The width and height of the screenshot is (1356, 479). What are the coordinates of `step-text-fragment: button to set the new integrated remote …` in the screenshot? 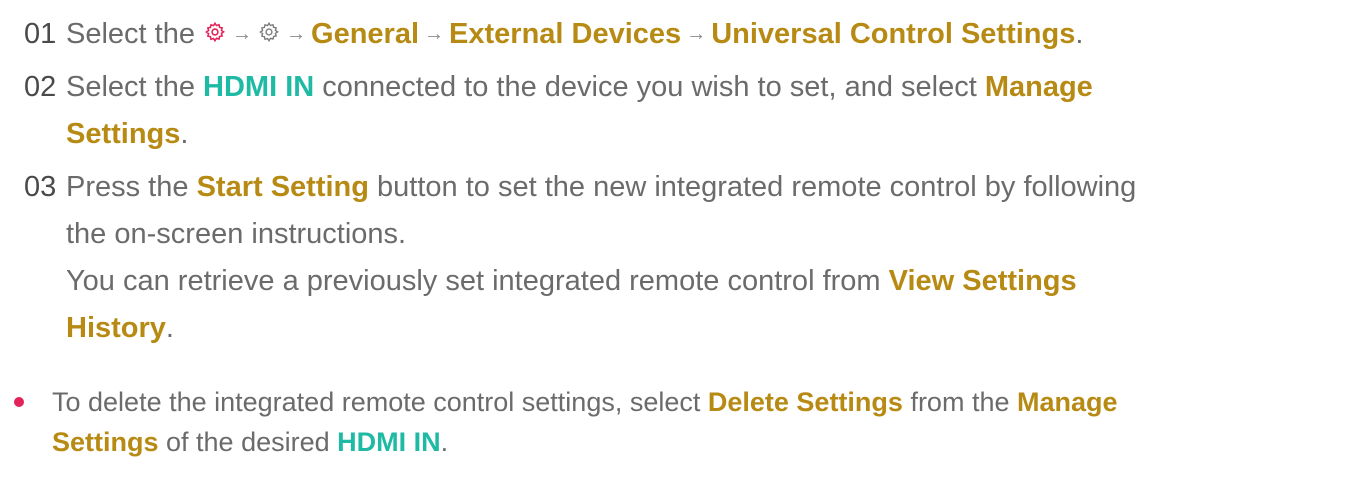 It's located at (752, 187).